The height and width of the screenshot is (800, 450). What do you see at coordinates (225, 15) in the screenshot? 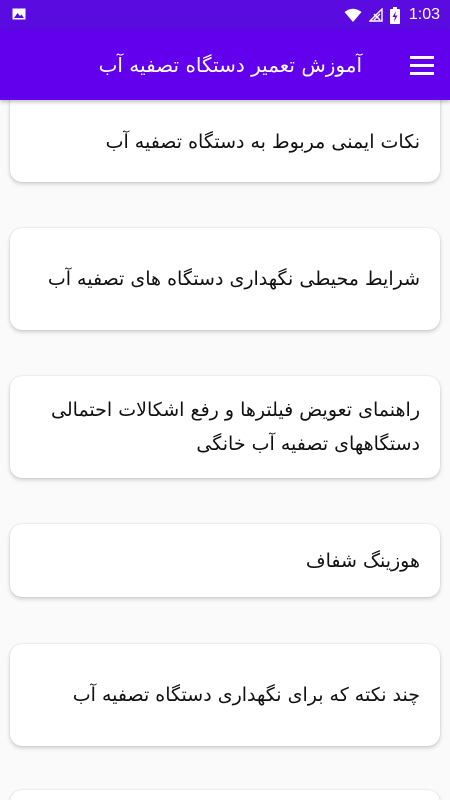
I see `status-bar: 1:03` at bounding box center [225, 15].